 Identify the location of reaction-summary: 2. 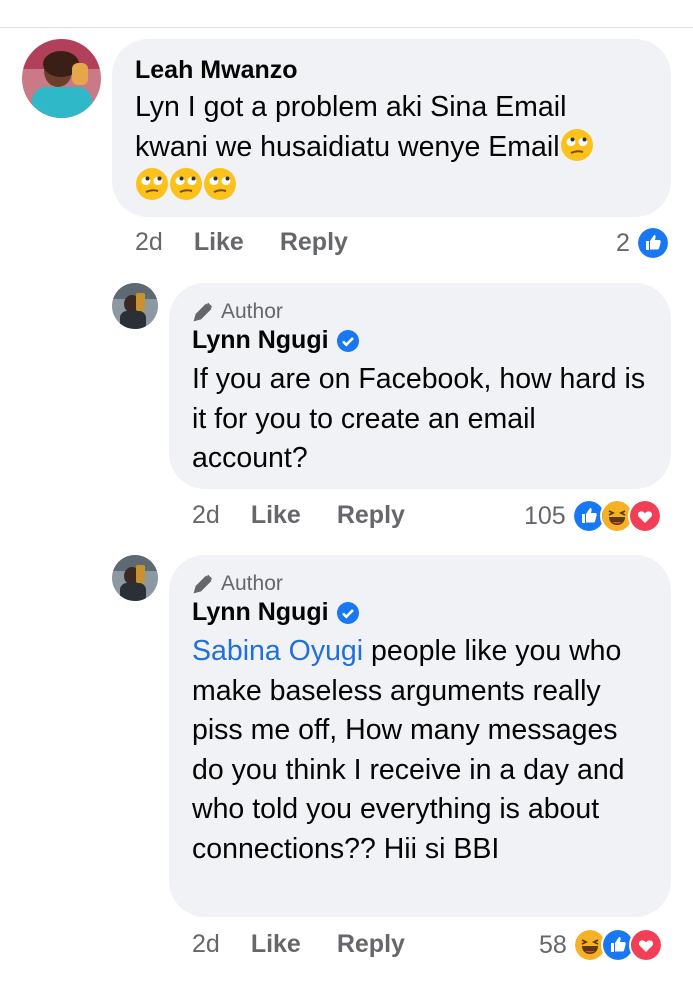
(643, 243).